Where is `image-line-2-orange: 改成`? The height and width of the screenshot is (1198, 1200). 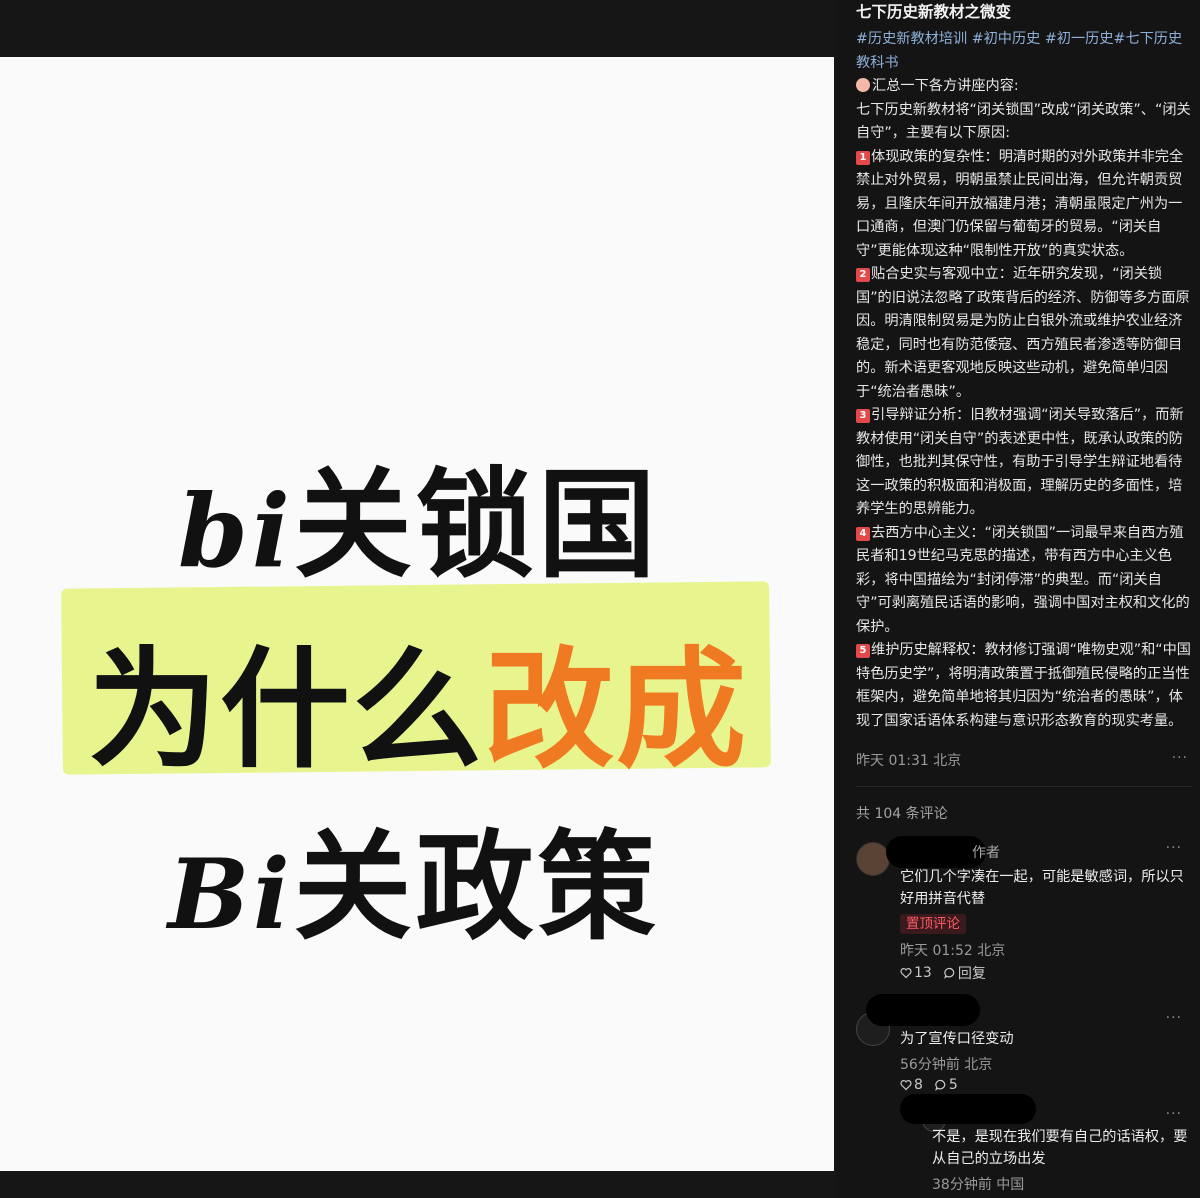
image-line-2-orange: 改成 is located at coordinates (616, 710).